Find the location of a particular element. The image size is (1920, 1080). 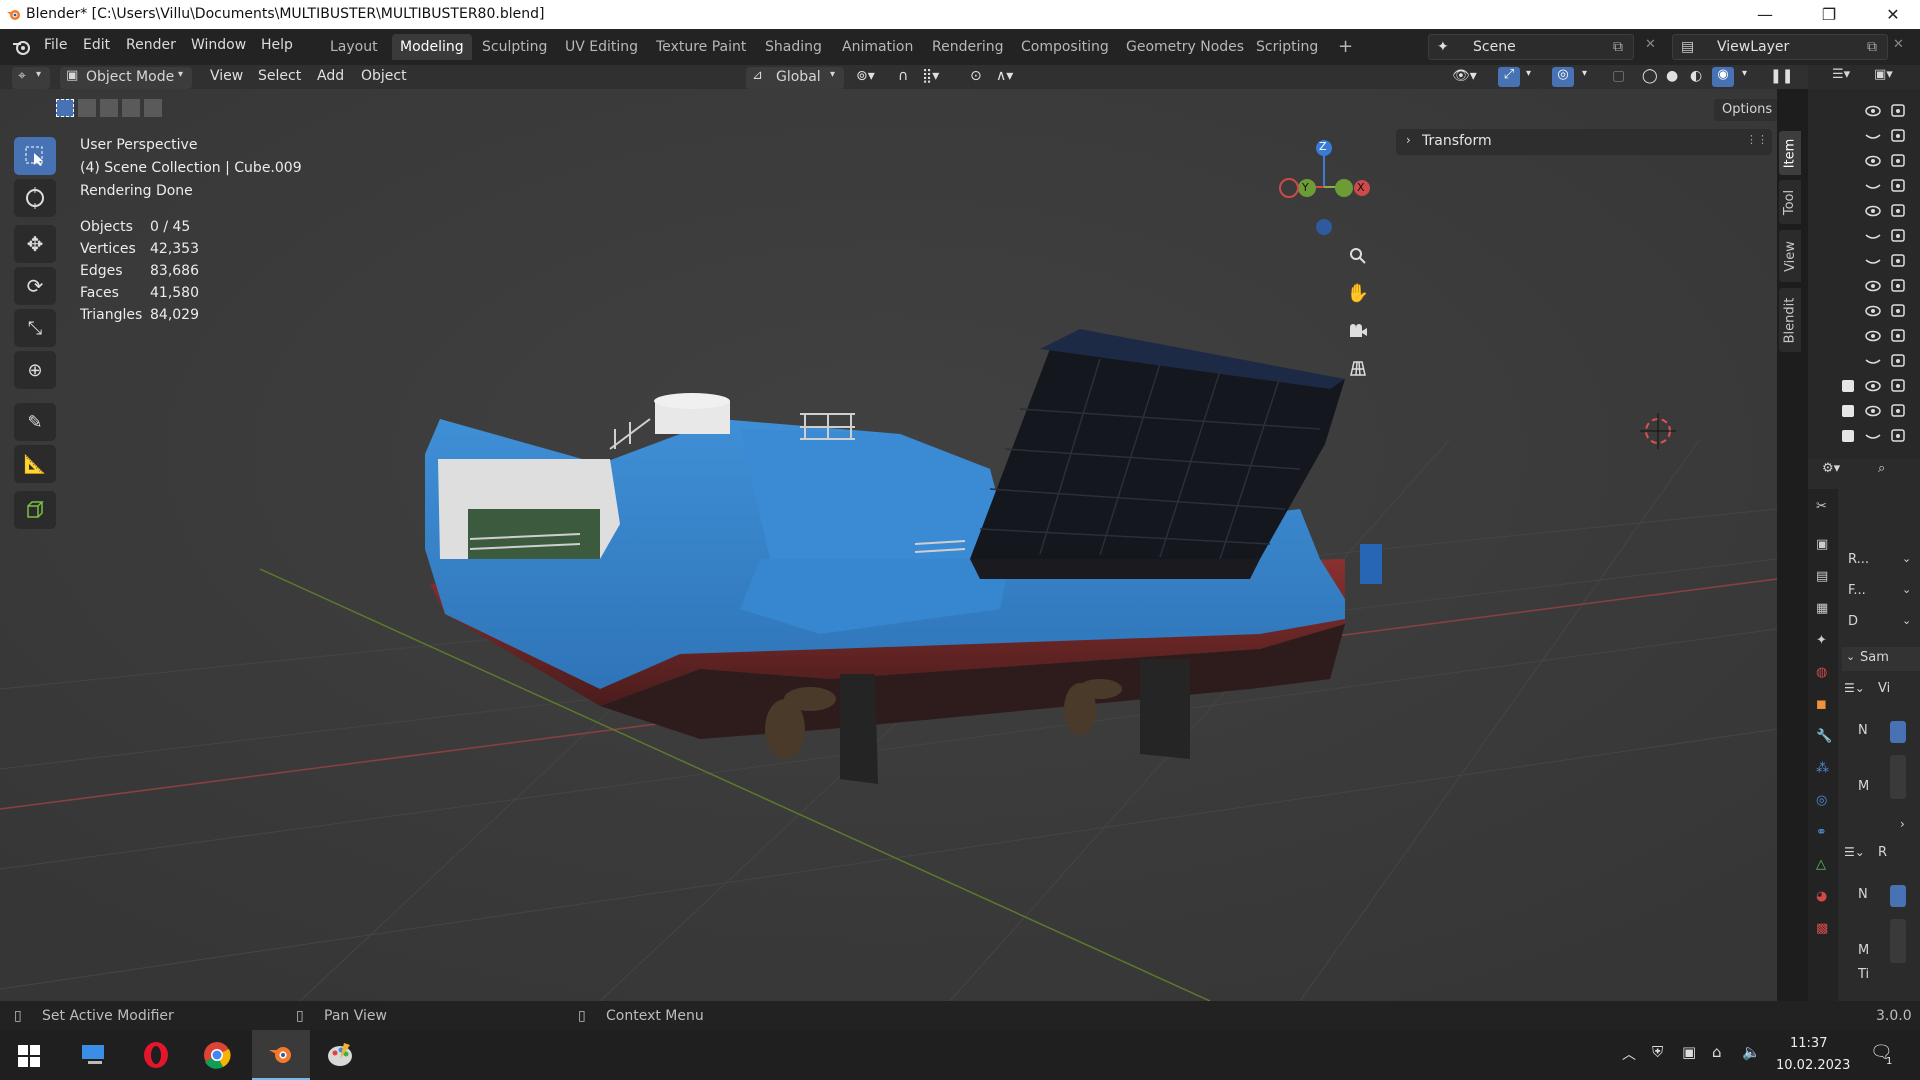

transform-panel-header: › Transform ⋮⋮ is located at coordinates (1584, 142).